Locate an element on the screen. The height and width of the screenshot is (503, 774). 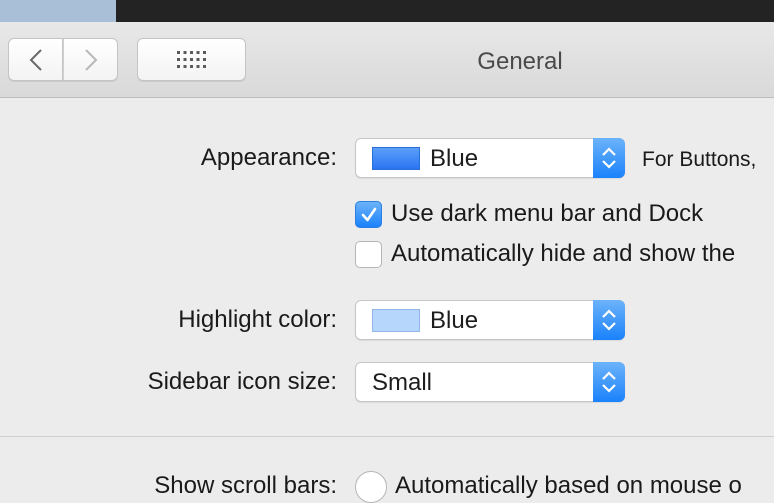
show-all-button is located at coordinates (191, 59).